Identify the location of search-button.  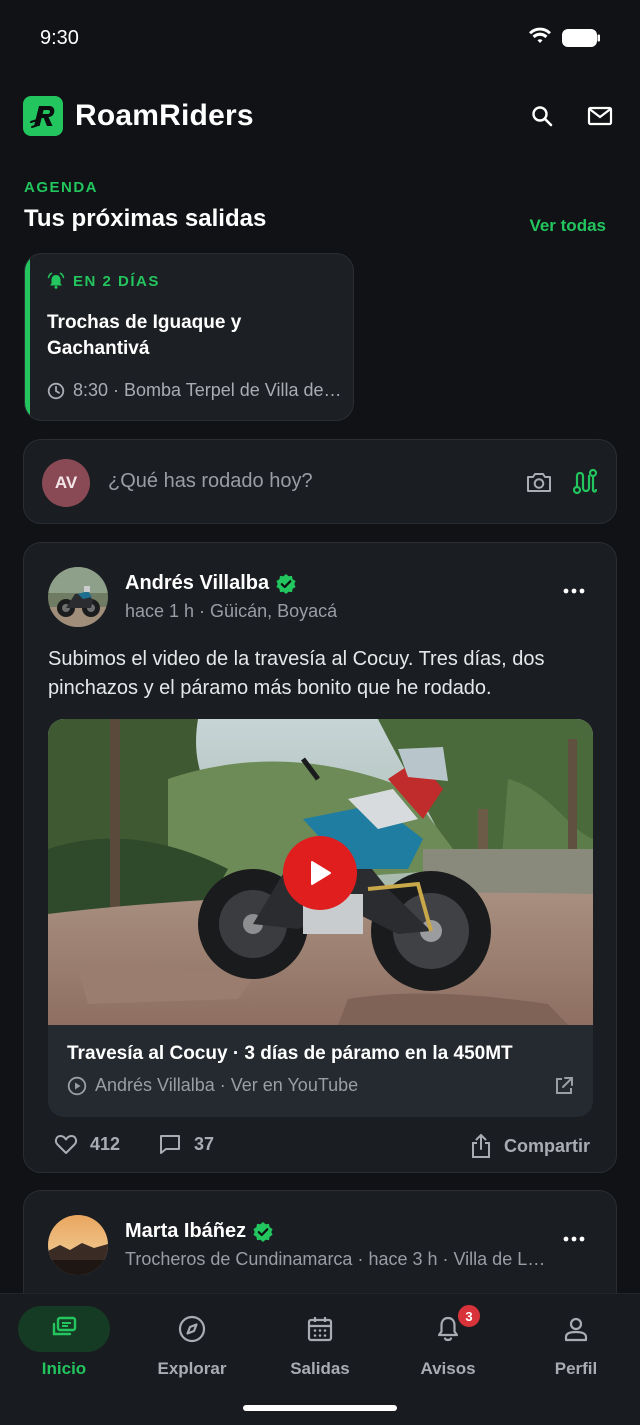
(542, 116).